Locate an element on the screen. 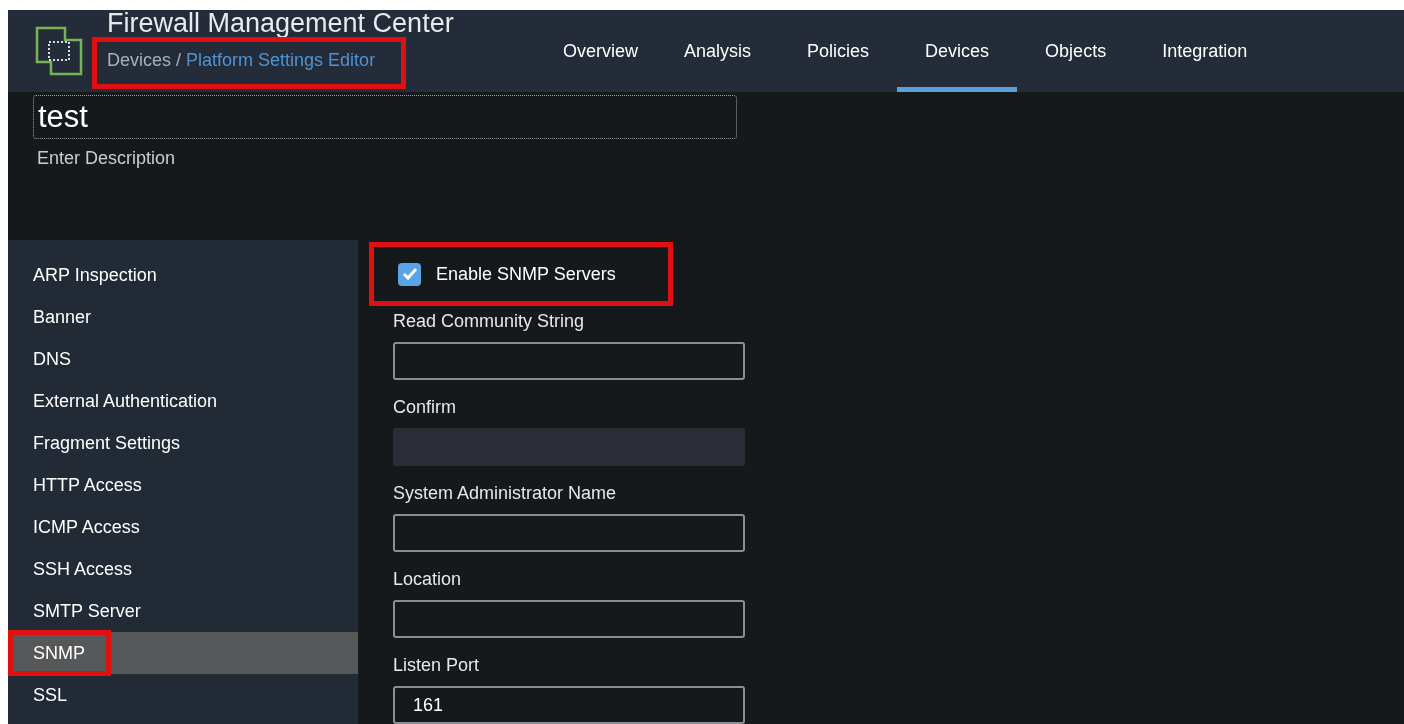  enable-snmp-checkbox: Enable SNMP Servers is located at coordinates (521, 274).